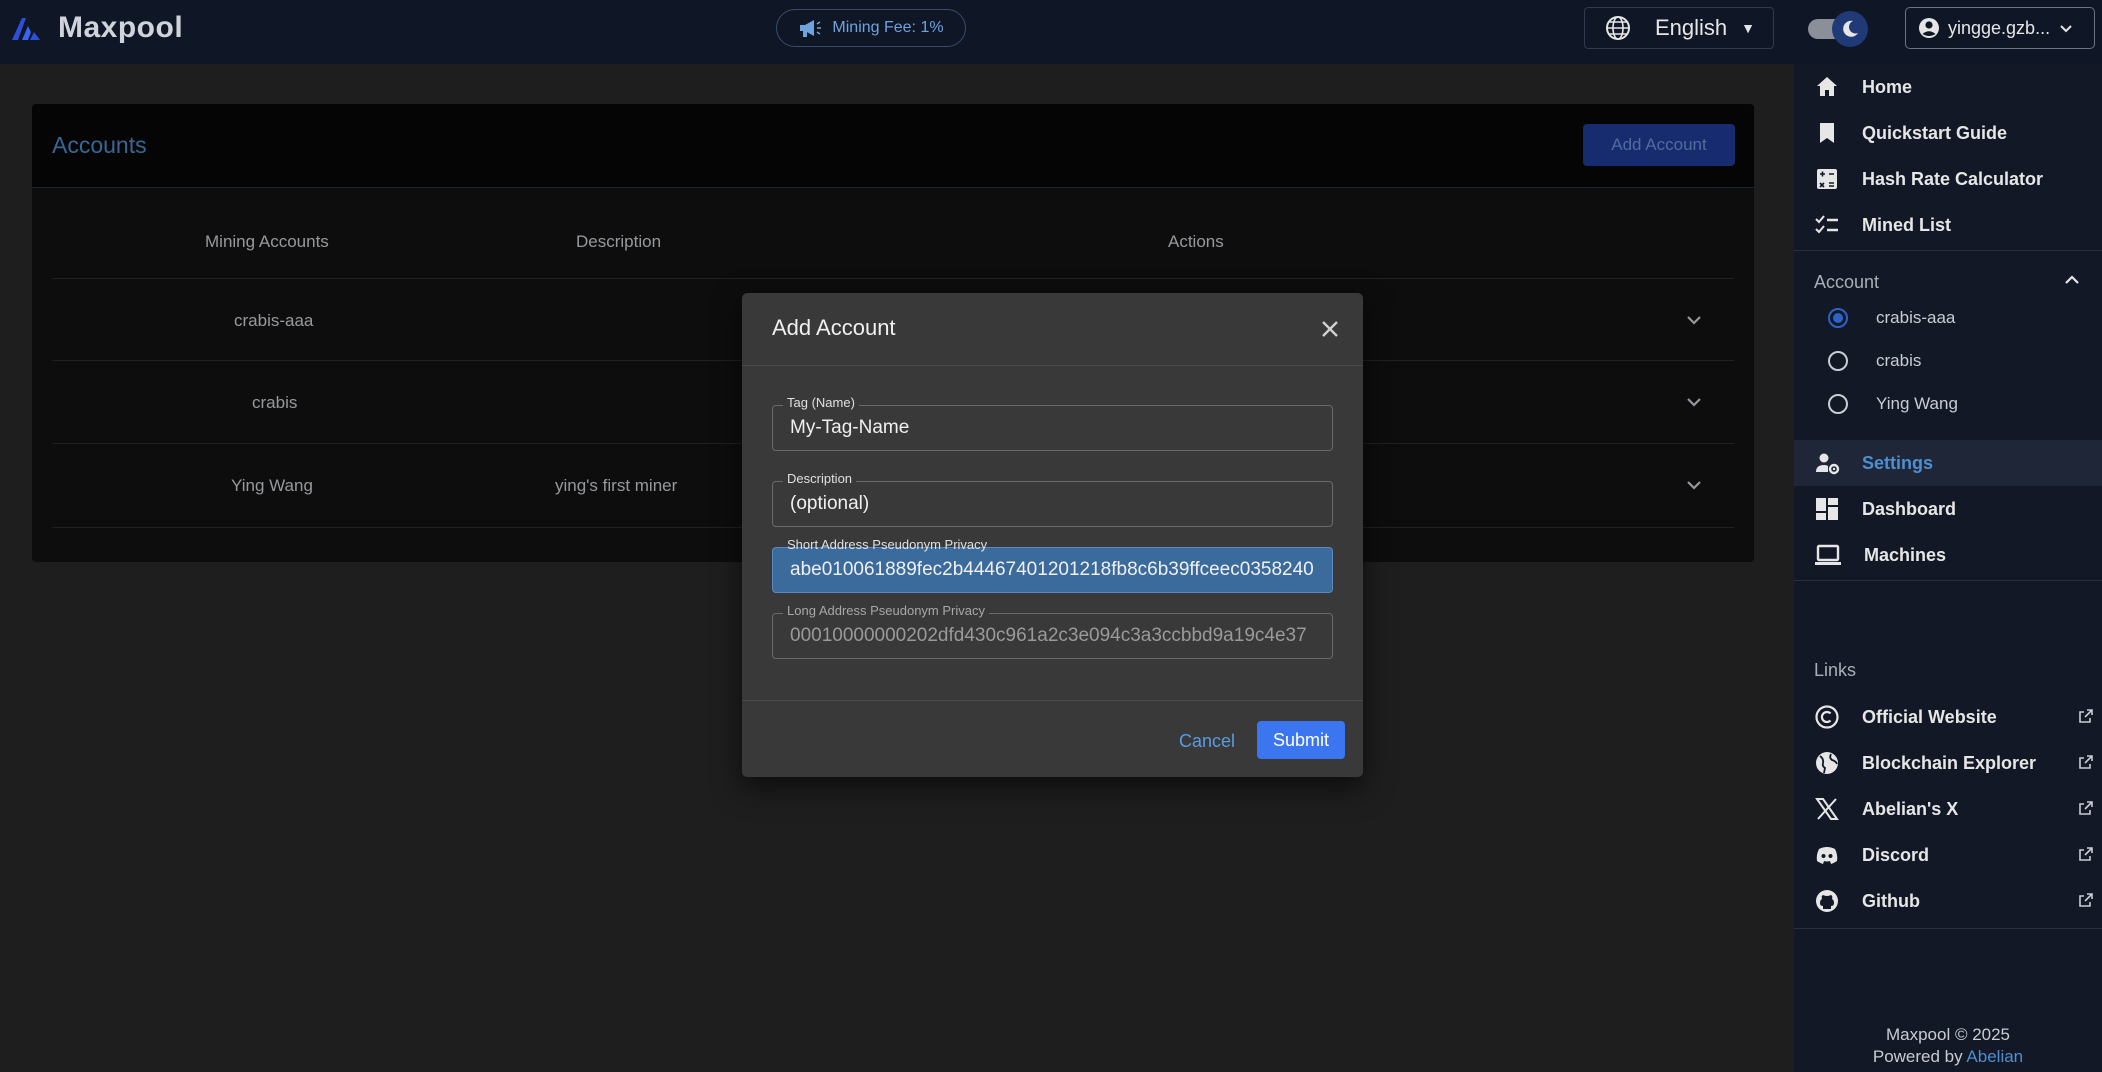 The width and height of the screenshot is (2102, 1072). I want to click on discord-icon, so click(1827, 855).